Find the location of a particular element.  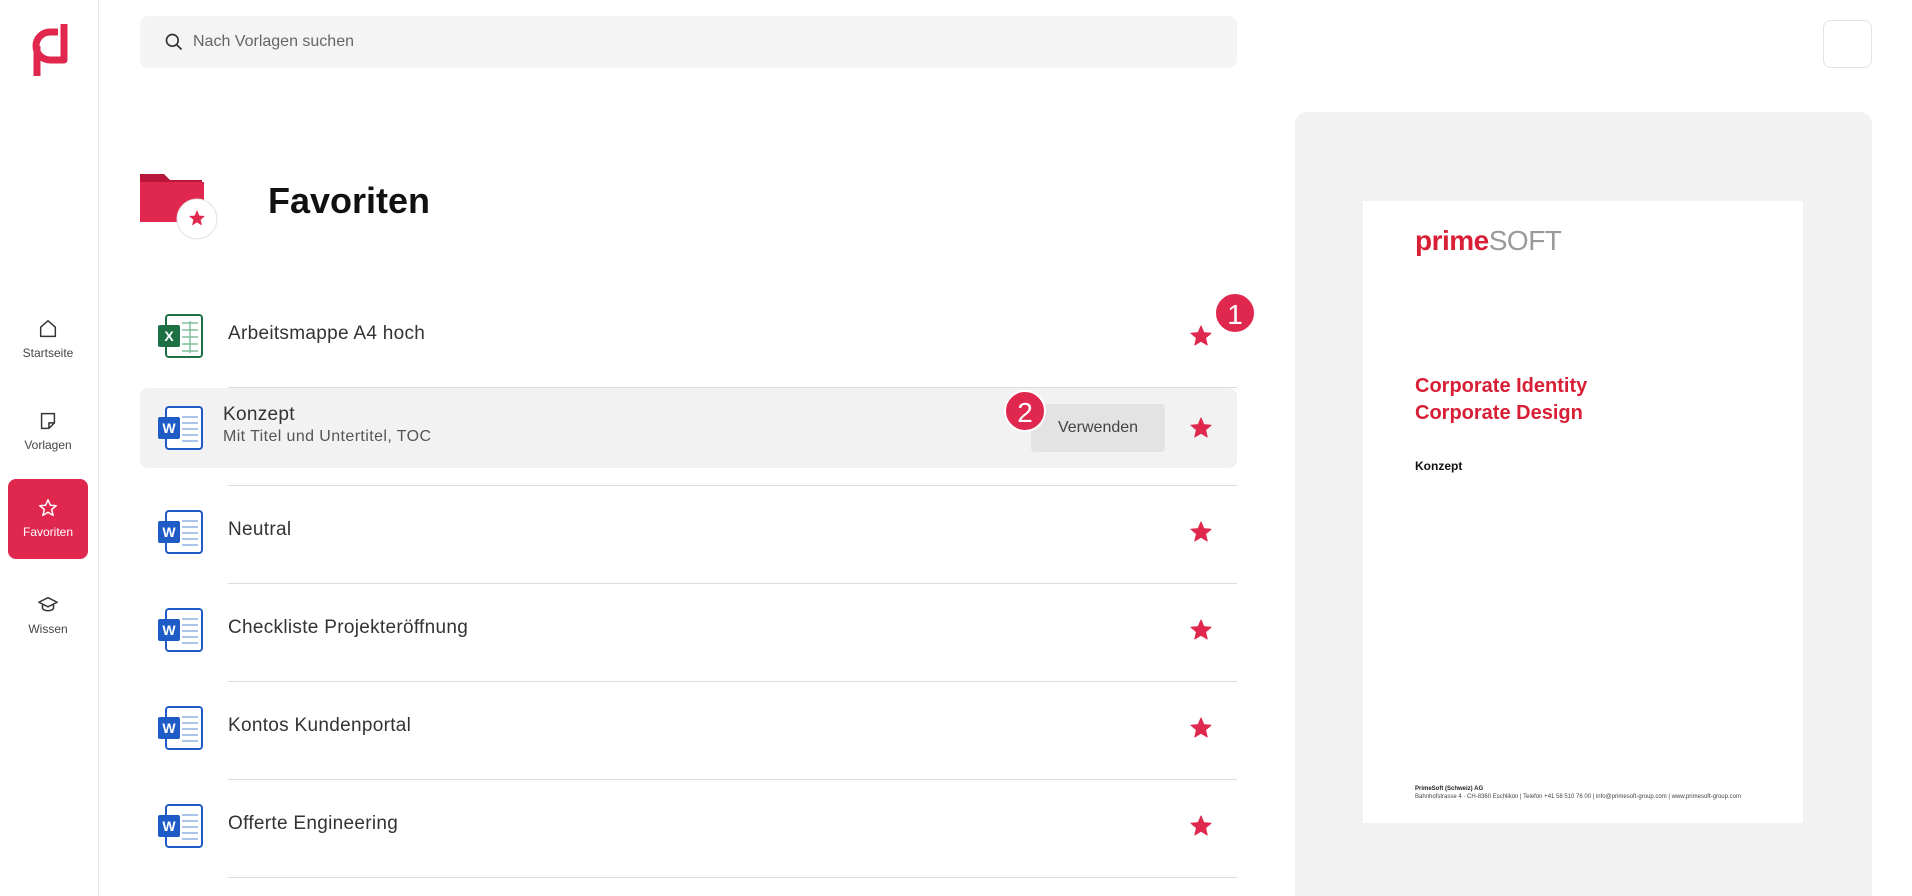

document-title-line1: Corporate Identity is located at coordinates (1501, 386).